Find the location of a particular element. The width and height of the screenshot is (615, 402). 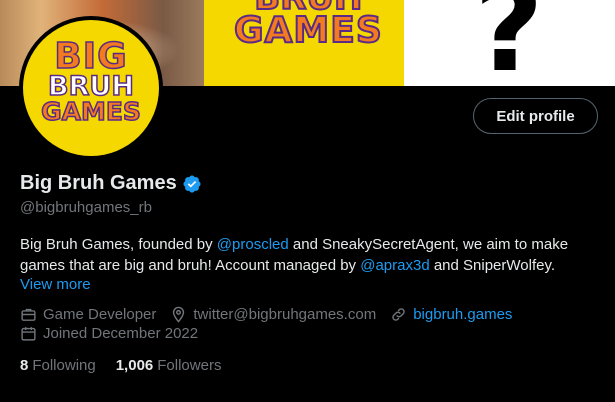

banner-image-question: ? is located at coordinates (509, 43).